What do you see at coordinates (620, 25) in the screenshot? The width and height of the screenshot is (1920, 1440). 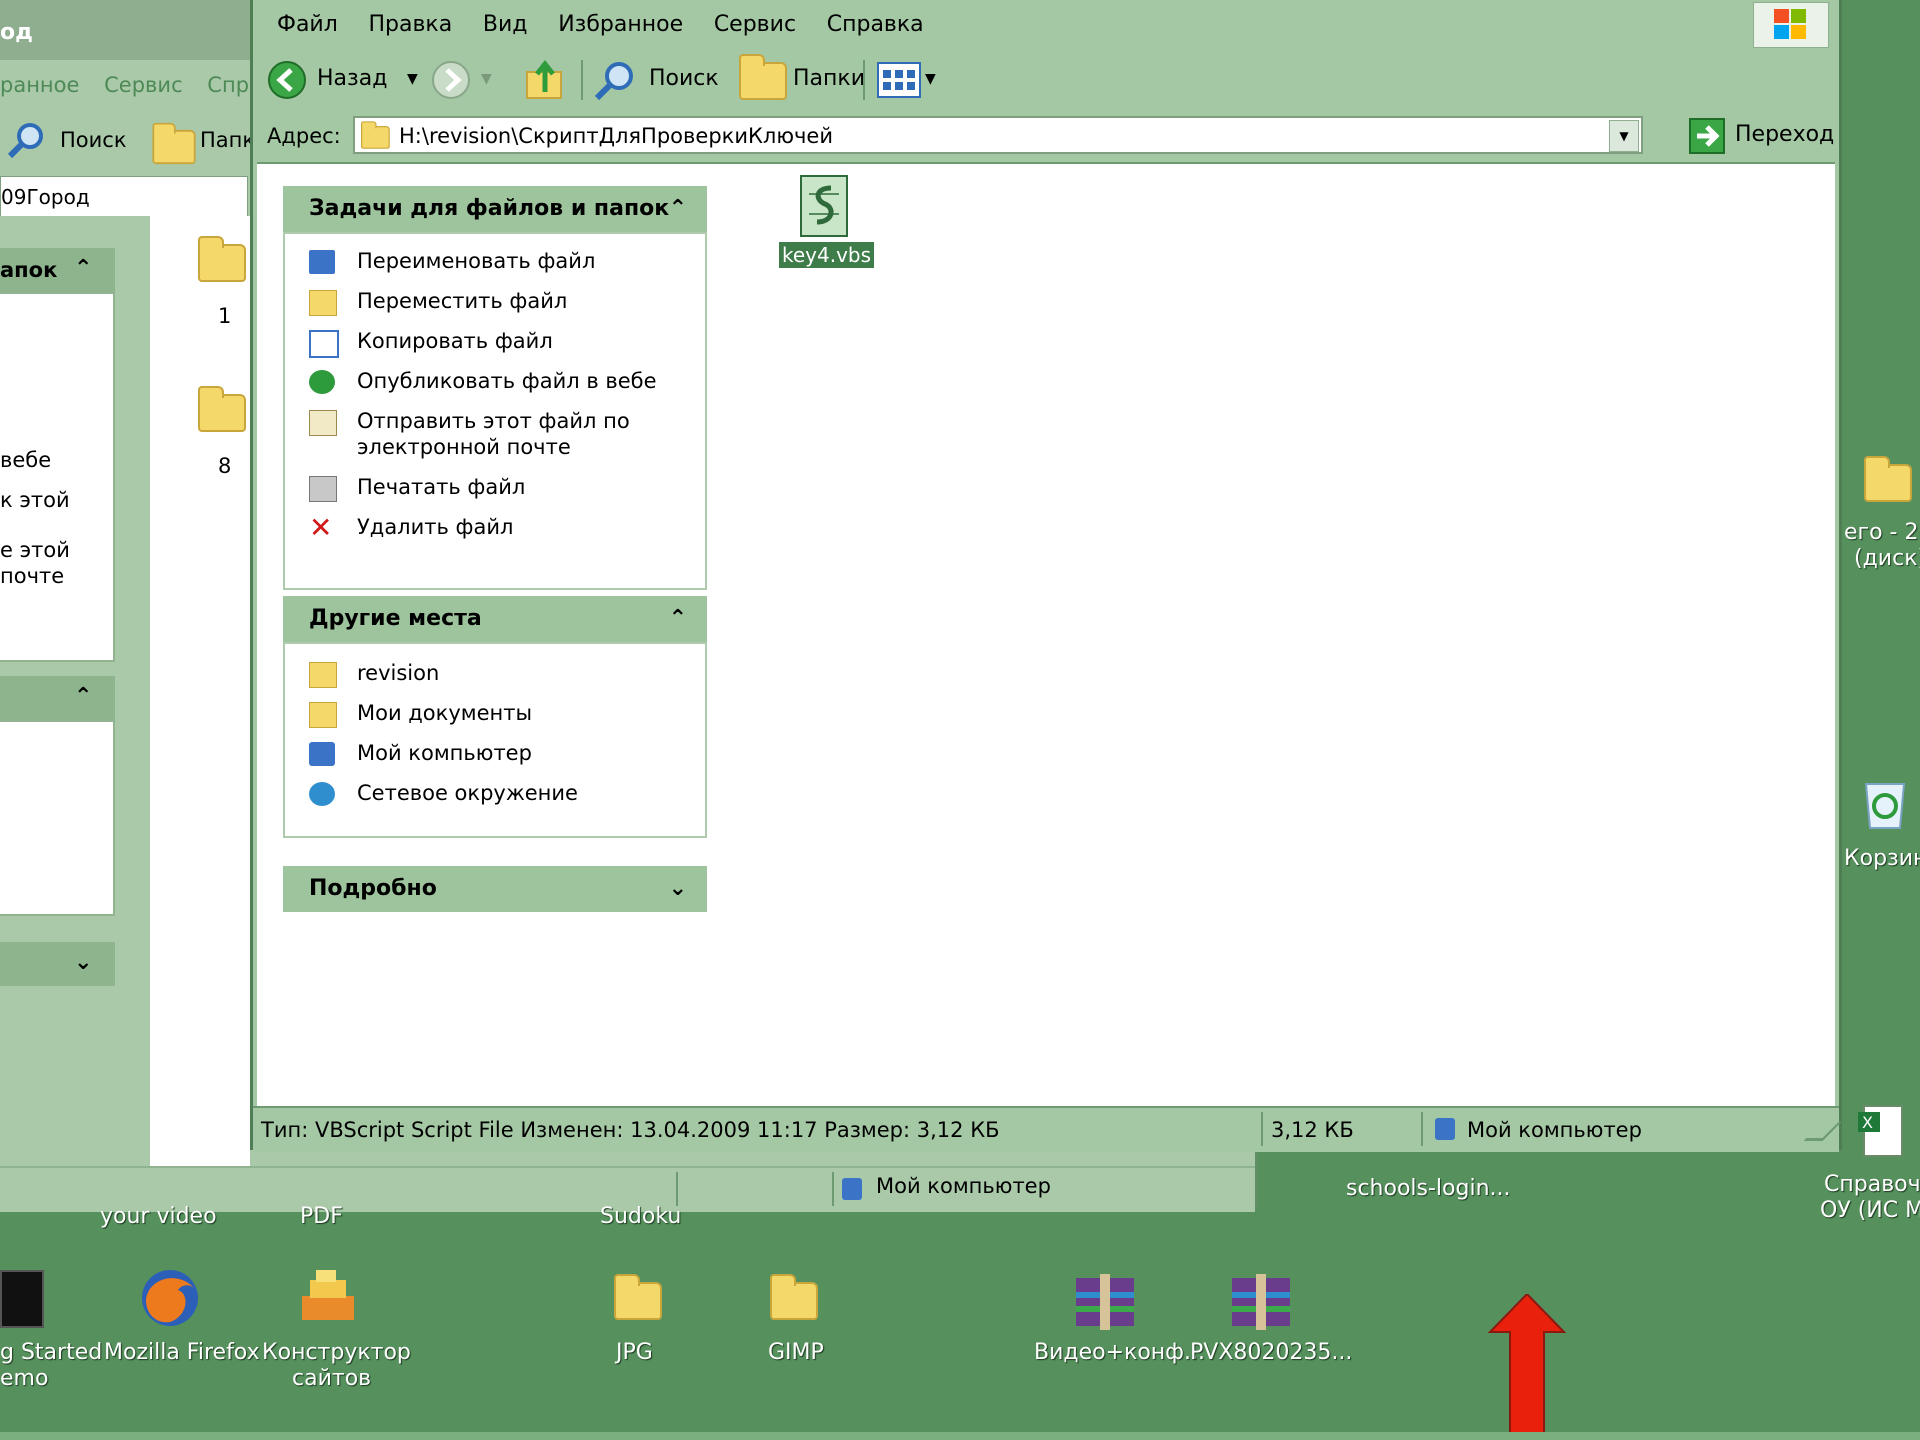 I see `menu-favorites: Избранное` at bounding box center [620, 25].